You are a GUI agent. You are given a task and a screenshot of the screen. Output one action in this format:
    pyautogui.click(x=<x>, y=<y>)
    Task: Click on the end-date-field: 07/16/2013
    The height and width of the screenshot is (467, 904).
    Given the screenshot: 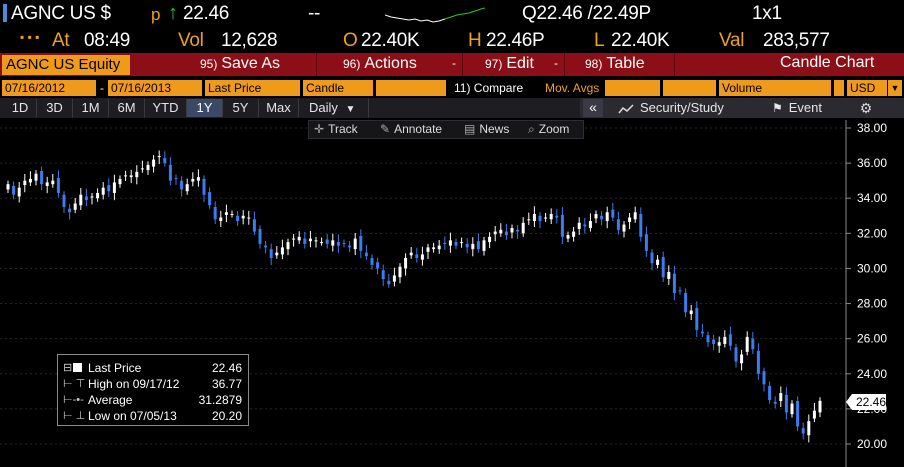 What is the action you would take?
    pyautogui.click(x=155, y=88)
    